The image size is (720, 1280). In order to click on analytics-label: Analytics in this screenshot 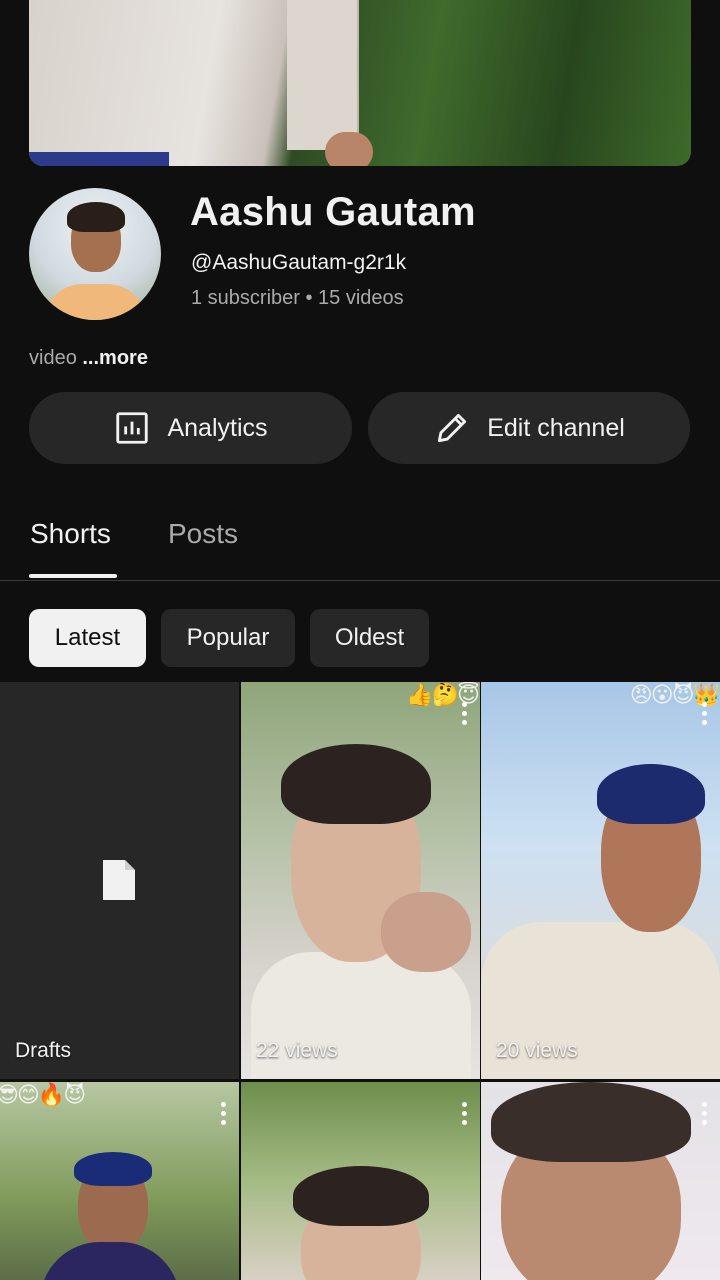, I will do `click(217, 427)`.